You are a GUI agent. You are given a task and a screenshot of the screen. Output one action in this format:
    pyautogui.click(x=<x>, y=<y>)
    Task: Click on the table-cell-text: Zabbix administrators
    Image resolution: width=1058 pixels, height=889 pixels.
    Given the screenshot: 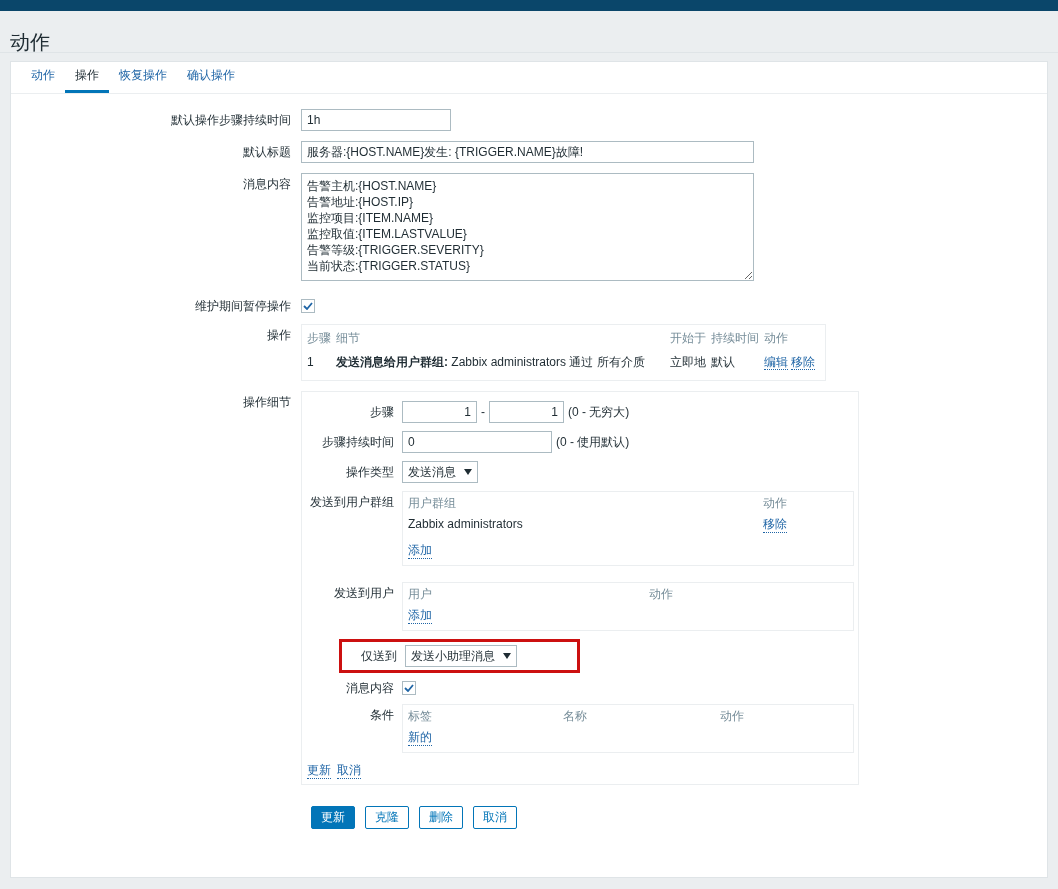 What is the action you would take?
    pyautogui.click(x=466, y=525)
    